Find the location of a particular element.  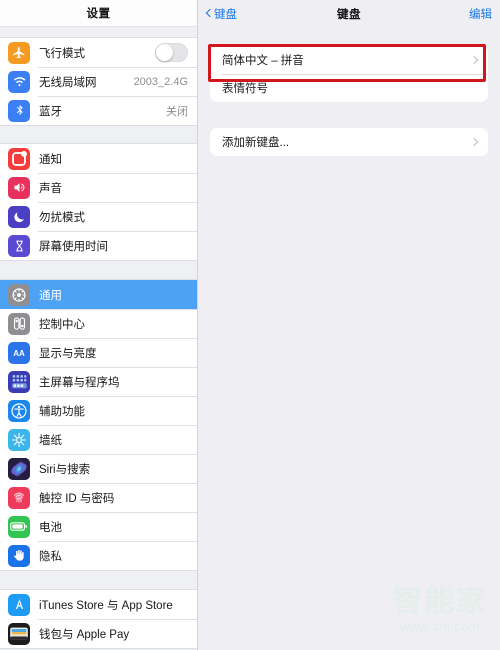

airplane-icon is located at coordinates (19, 52).